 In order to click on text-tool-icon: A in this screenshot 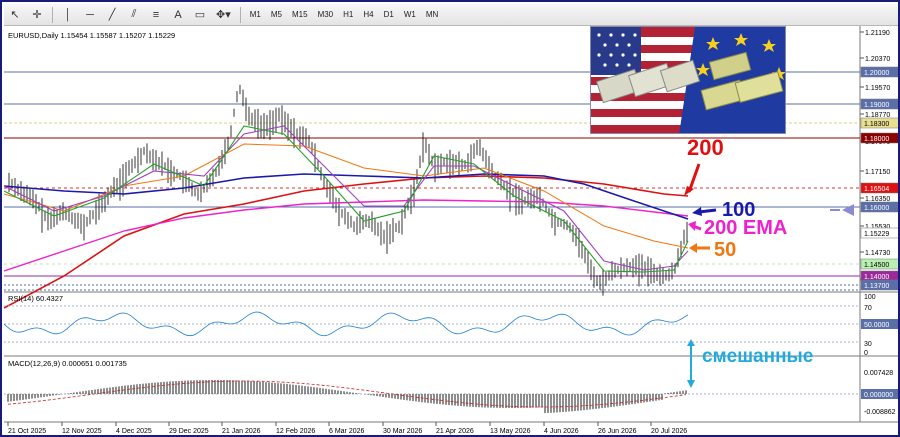, I will do `click(178, 15)`.